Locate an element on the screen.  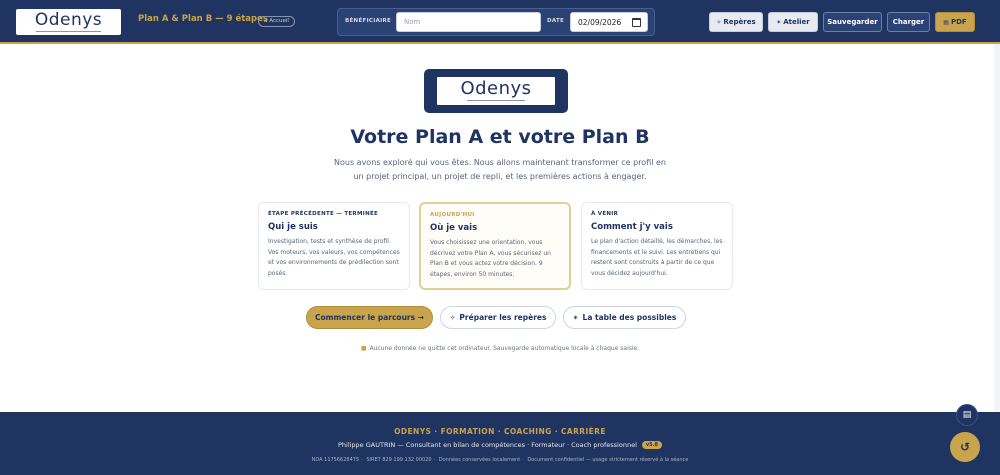
lock-icon: ■ is located at coordinates (363, 348).